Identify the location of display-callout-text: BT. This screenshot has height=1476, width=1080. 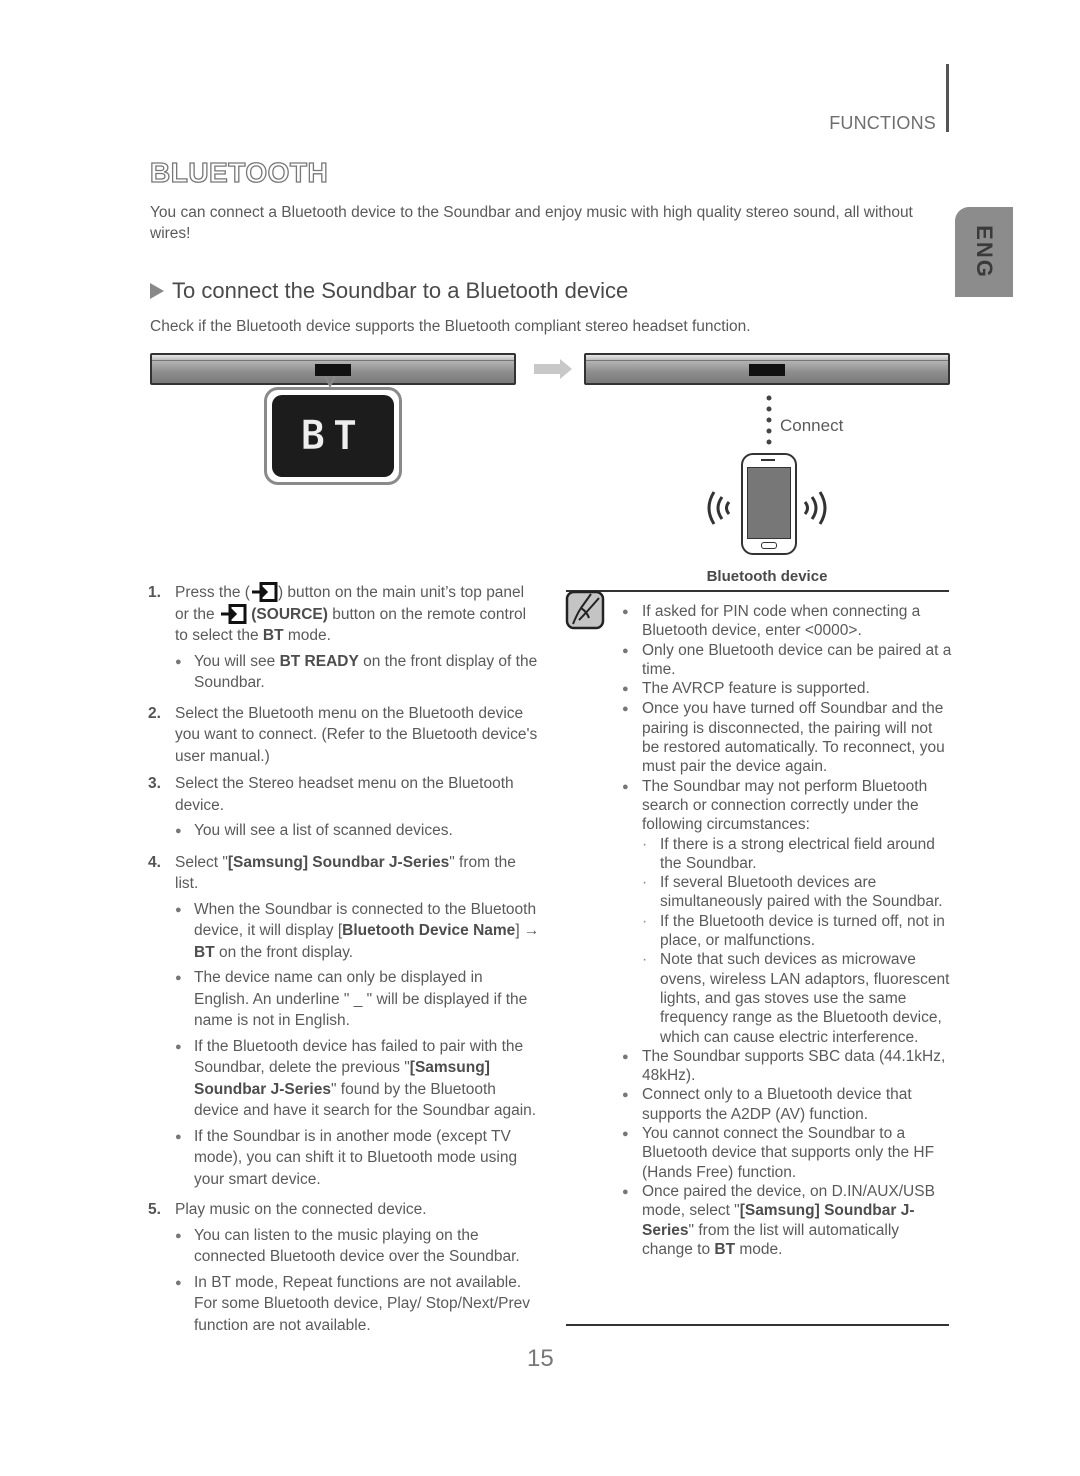
(333, 436).